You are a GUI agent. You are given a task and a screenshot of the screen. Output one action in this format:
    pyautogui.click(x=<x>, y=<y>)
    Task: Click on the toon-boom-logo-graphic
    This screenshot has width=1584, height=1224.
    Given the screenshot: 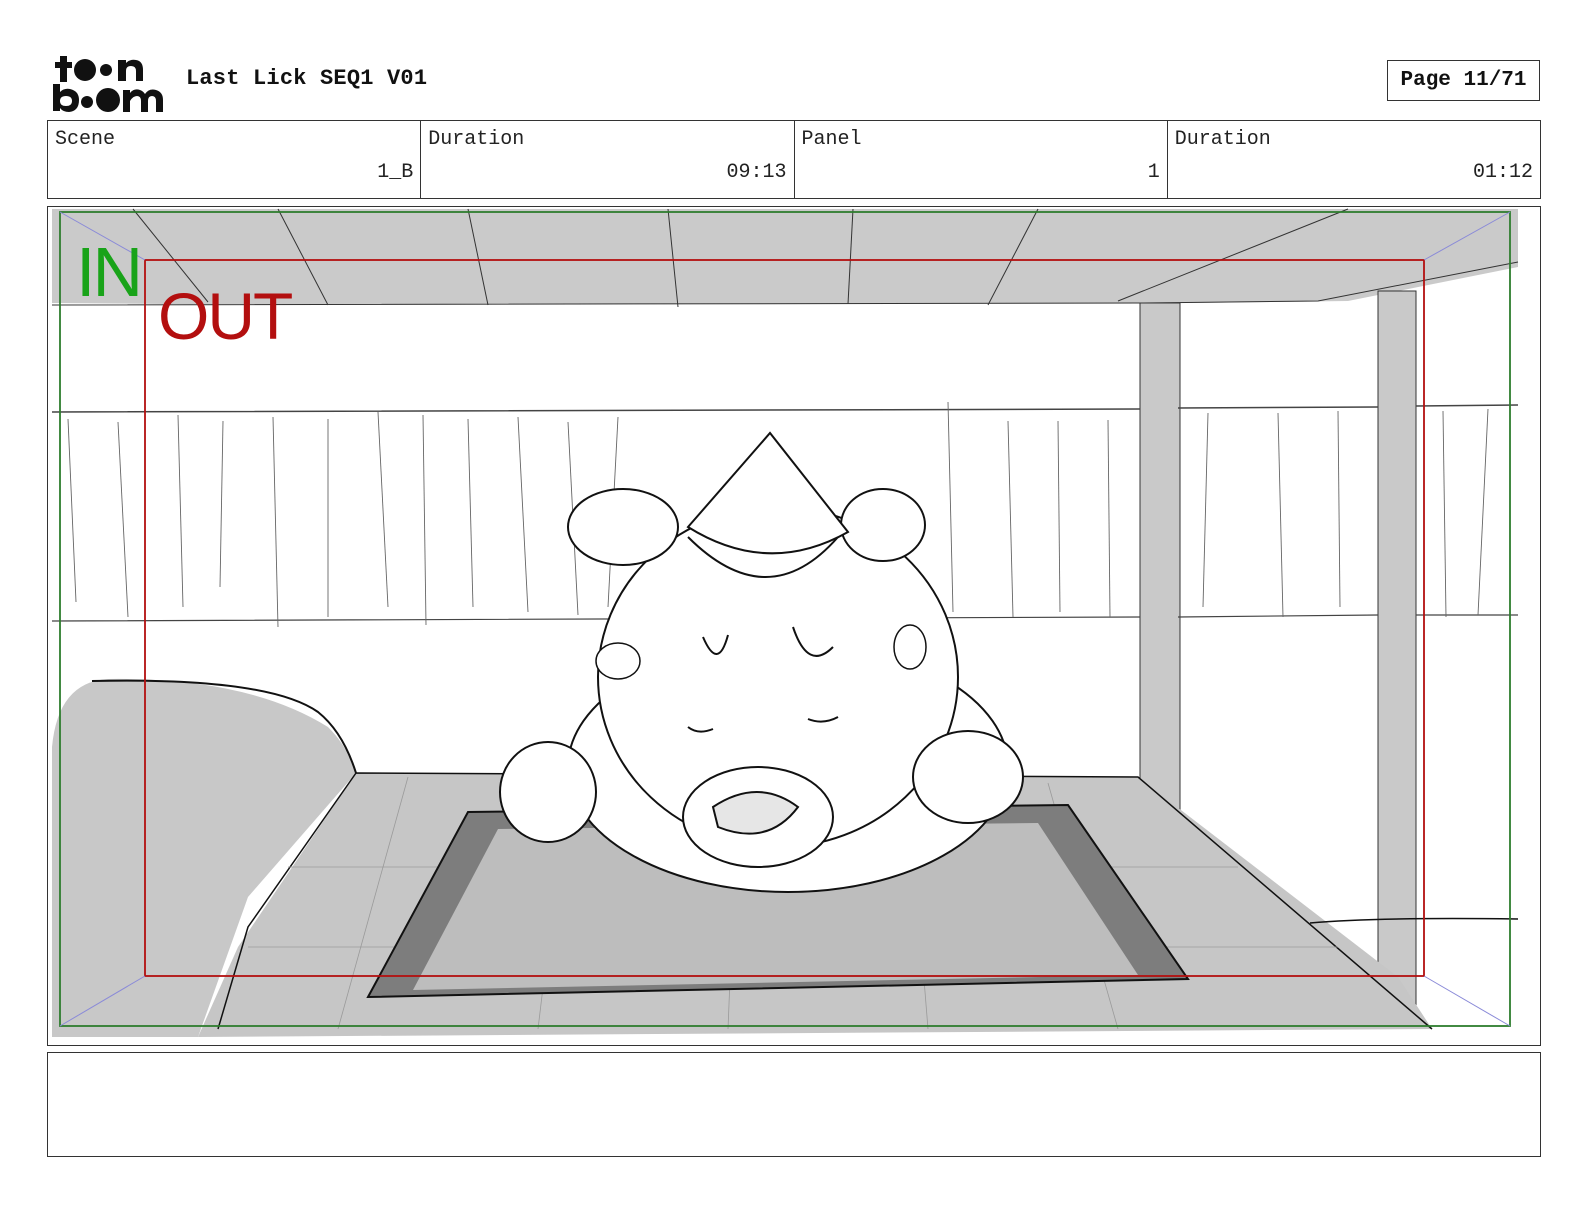 What is the action you would take?
    pyautogui.click(x=108, y=84)
    